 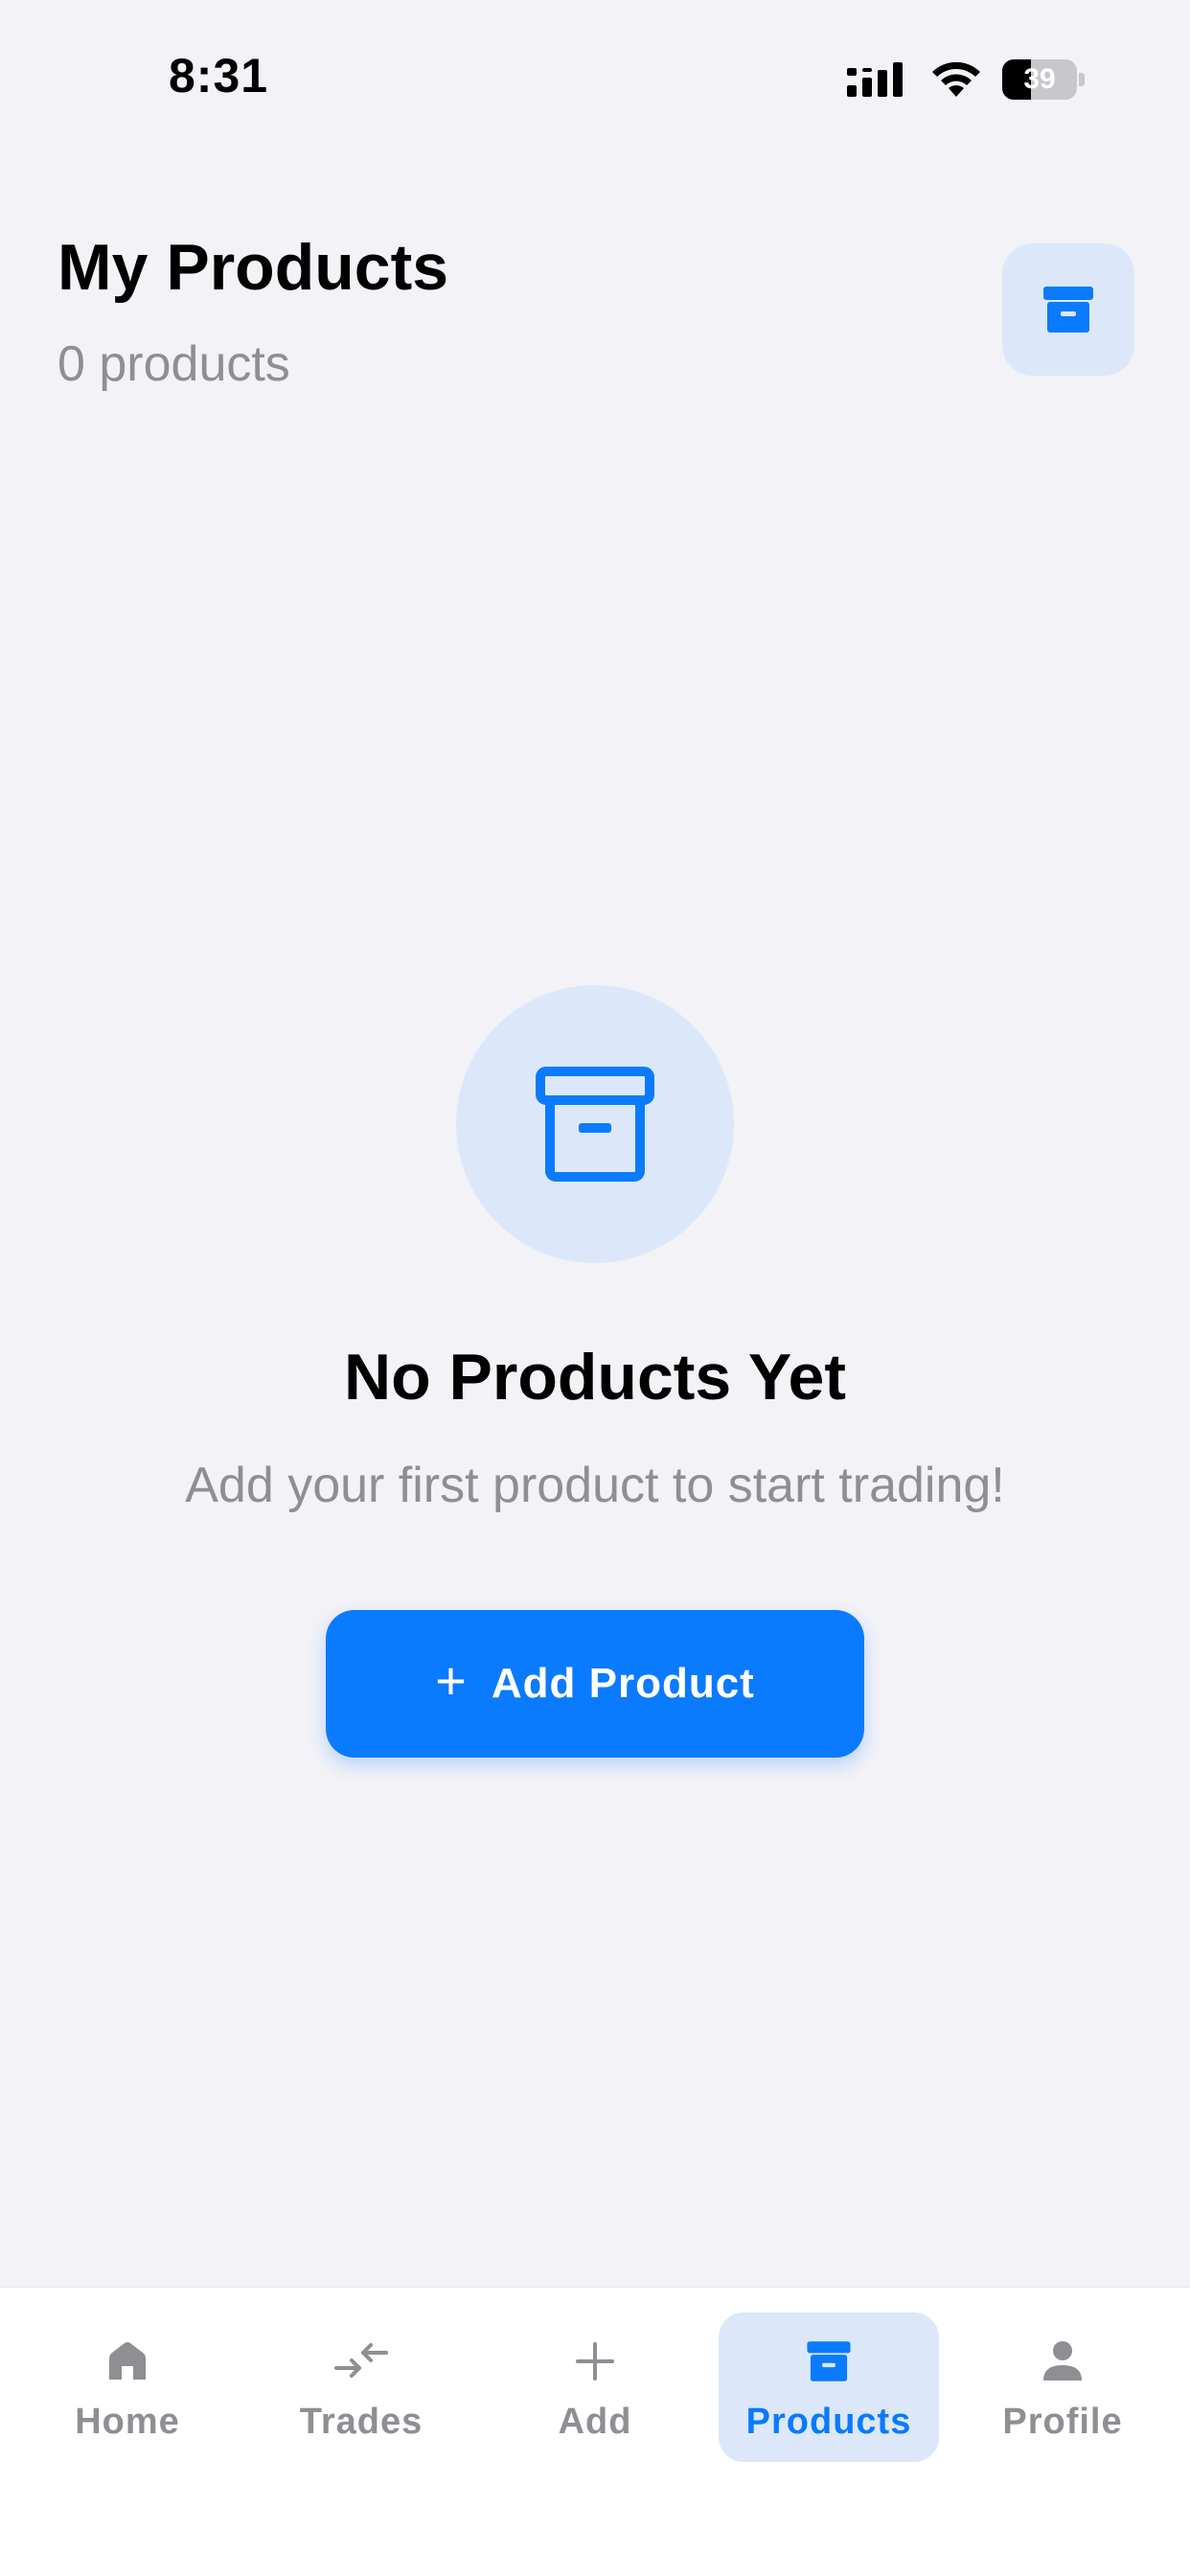 I want to click on home-icon, so click(x=128, y=2361).